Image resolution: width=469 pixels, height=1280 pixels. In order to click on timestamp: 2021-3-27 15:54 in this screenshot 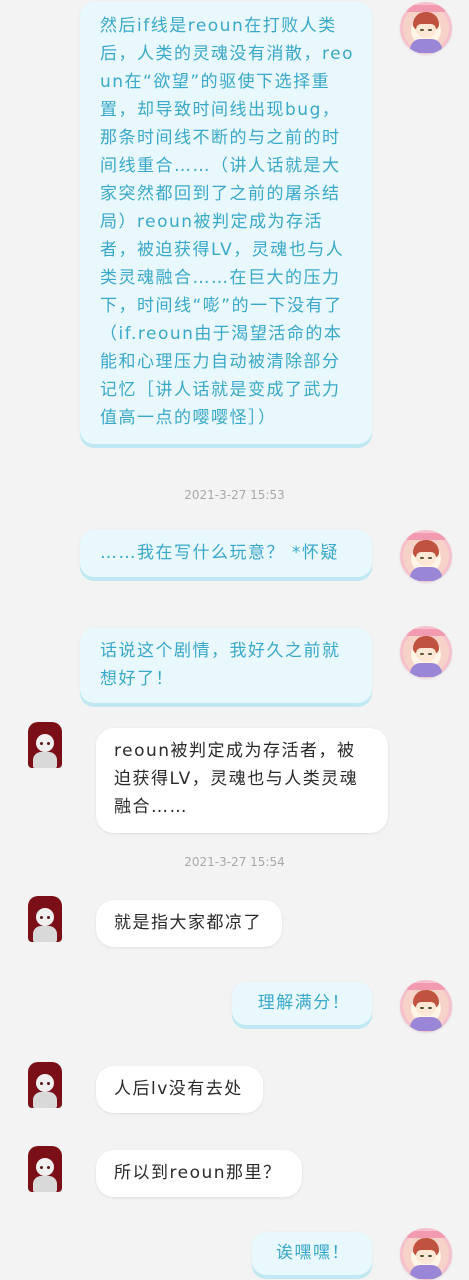, I will do `click(234, 862)`.